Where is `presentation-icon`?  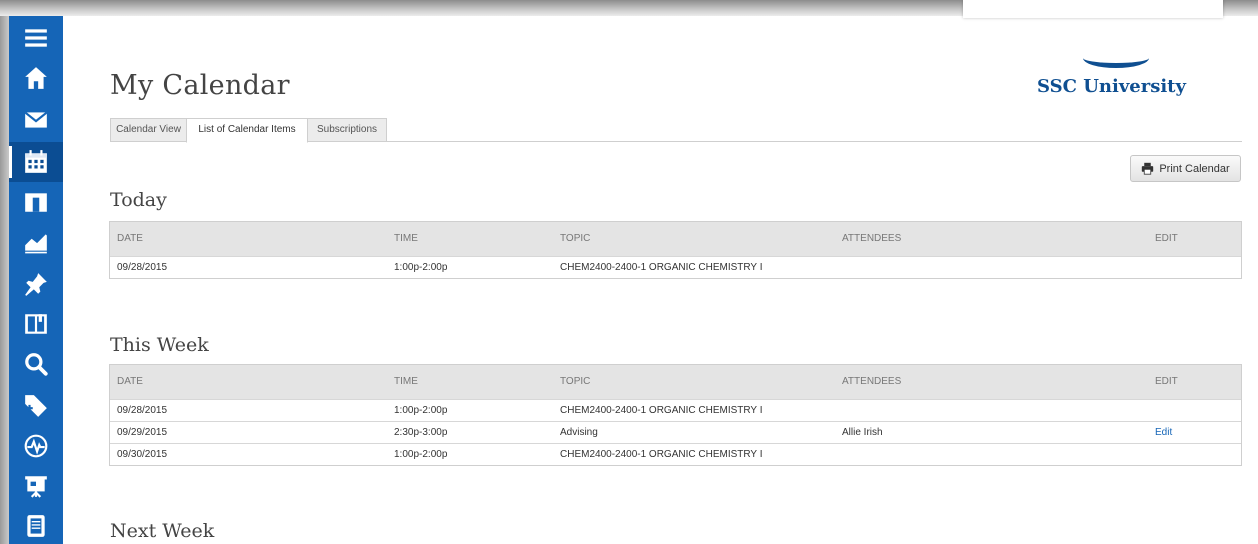
presentation-icon is located at coordinates (36, 487).